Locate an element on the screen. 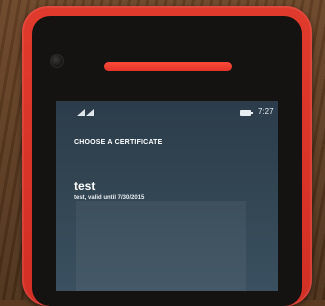 The width and height of the screenshot is (325, 306). signal-bars-icon is located at coordinates (81, 112).